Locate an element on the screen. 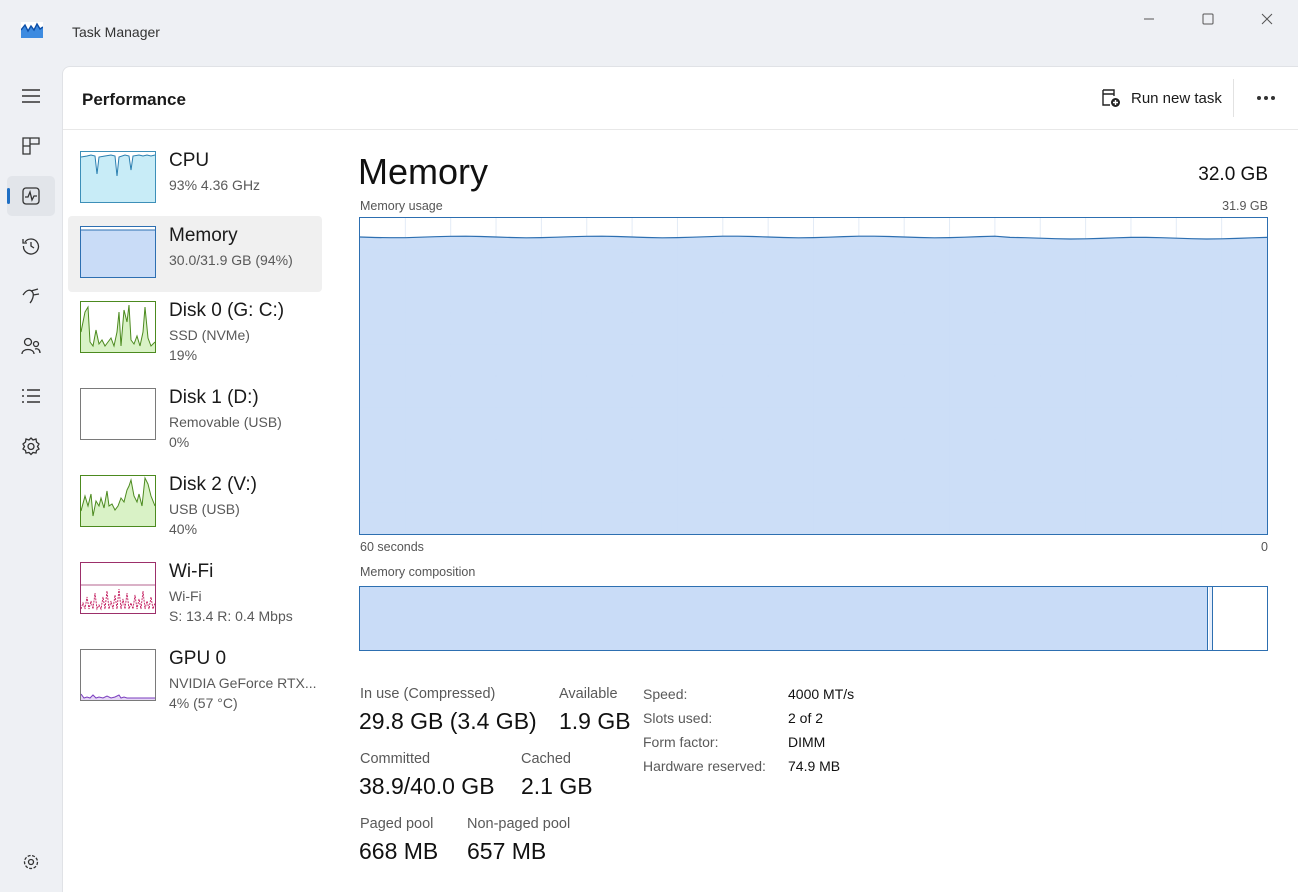 This screenshot has width=1298, height=892. device-wifi-name: Wi-Fi is located at coordinates (191, 571).